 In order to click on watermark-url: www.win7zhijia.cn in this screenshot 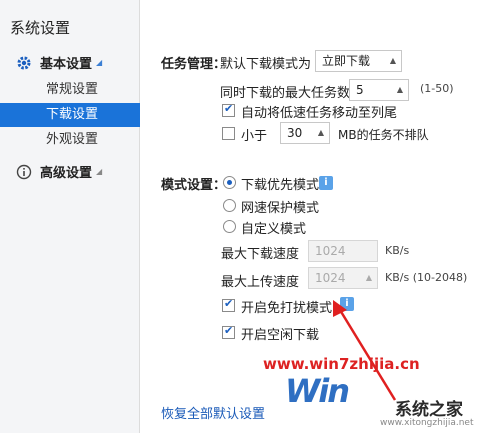, I will do `click(341, 364)`.